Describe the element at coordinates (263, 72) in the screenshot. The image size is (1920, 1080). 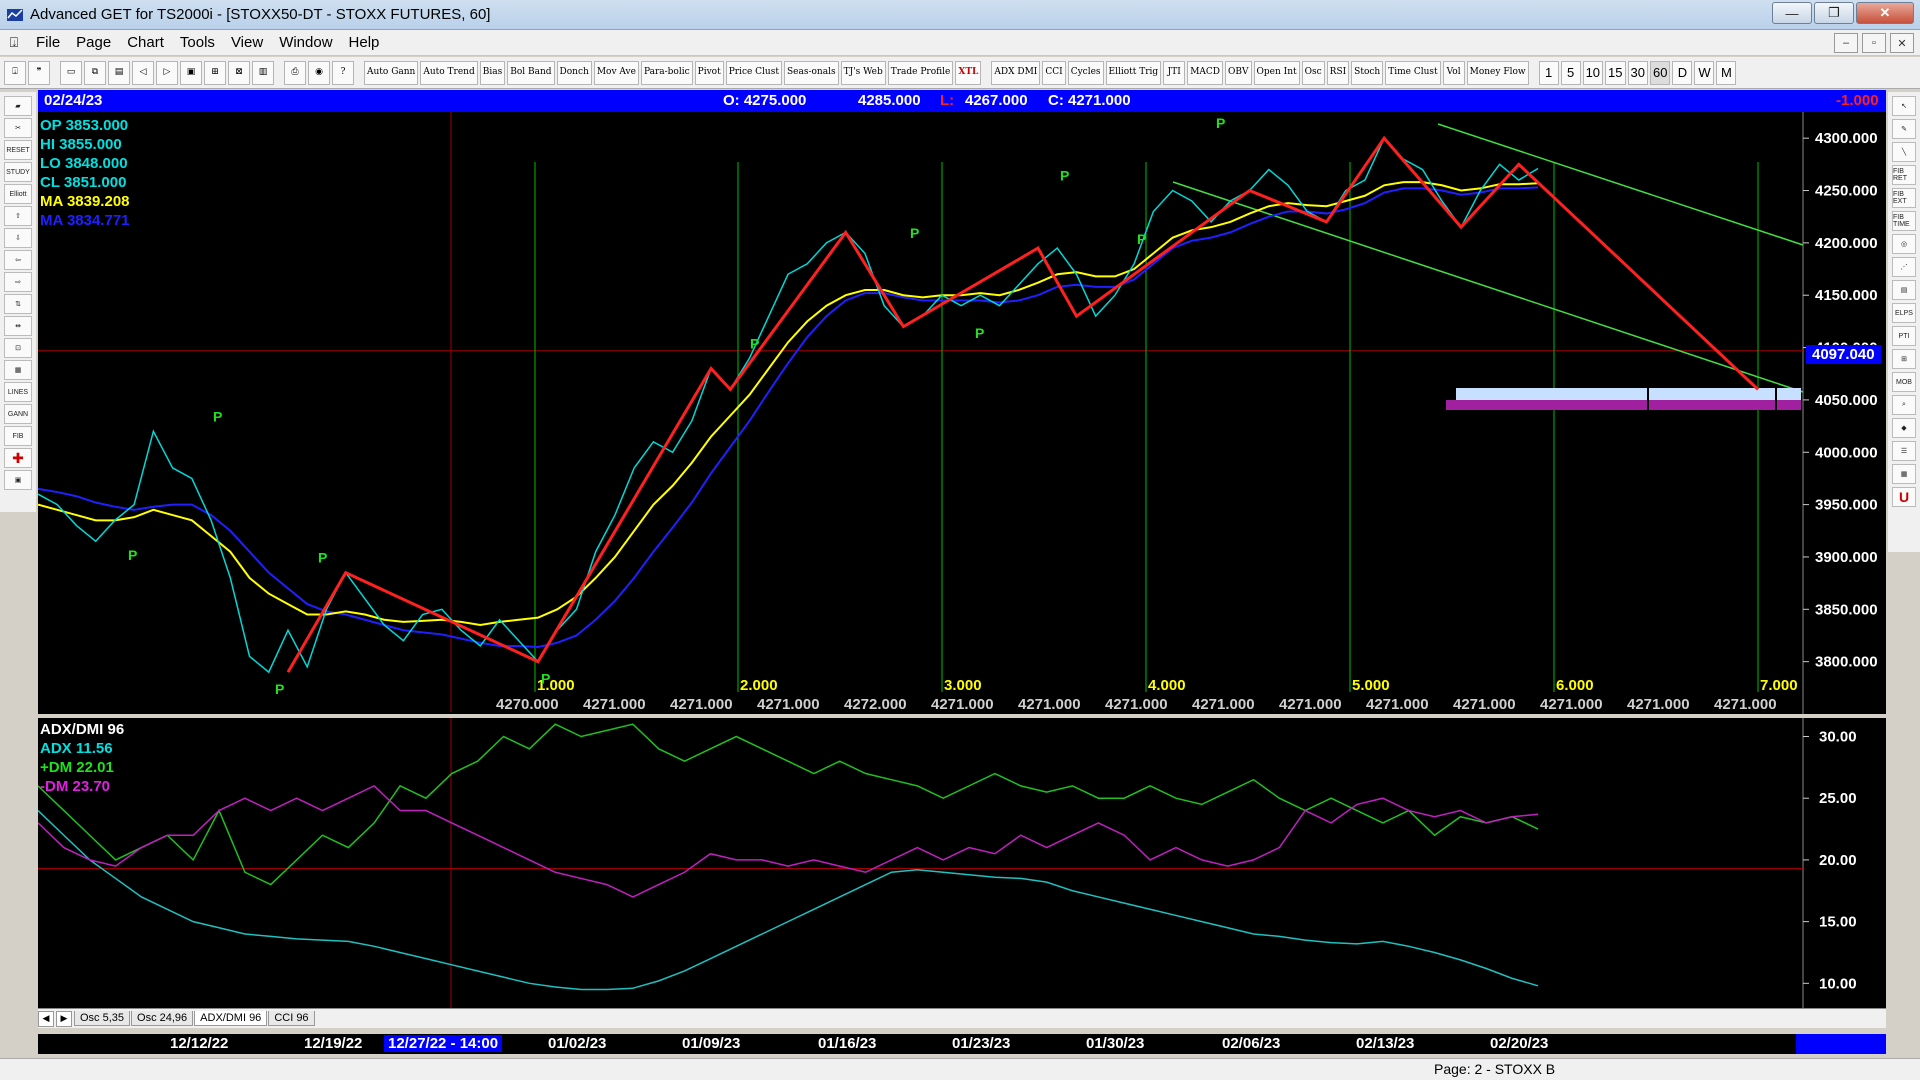
I see `layout-icon: ▥` at that location.